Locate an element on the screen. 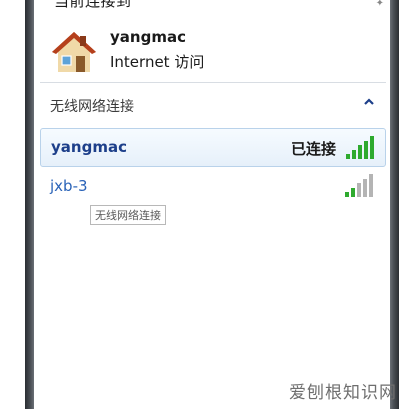  tooltip: 无线网络连接 is located at coordinates (128, 215).